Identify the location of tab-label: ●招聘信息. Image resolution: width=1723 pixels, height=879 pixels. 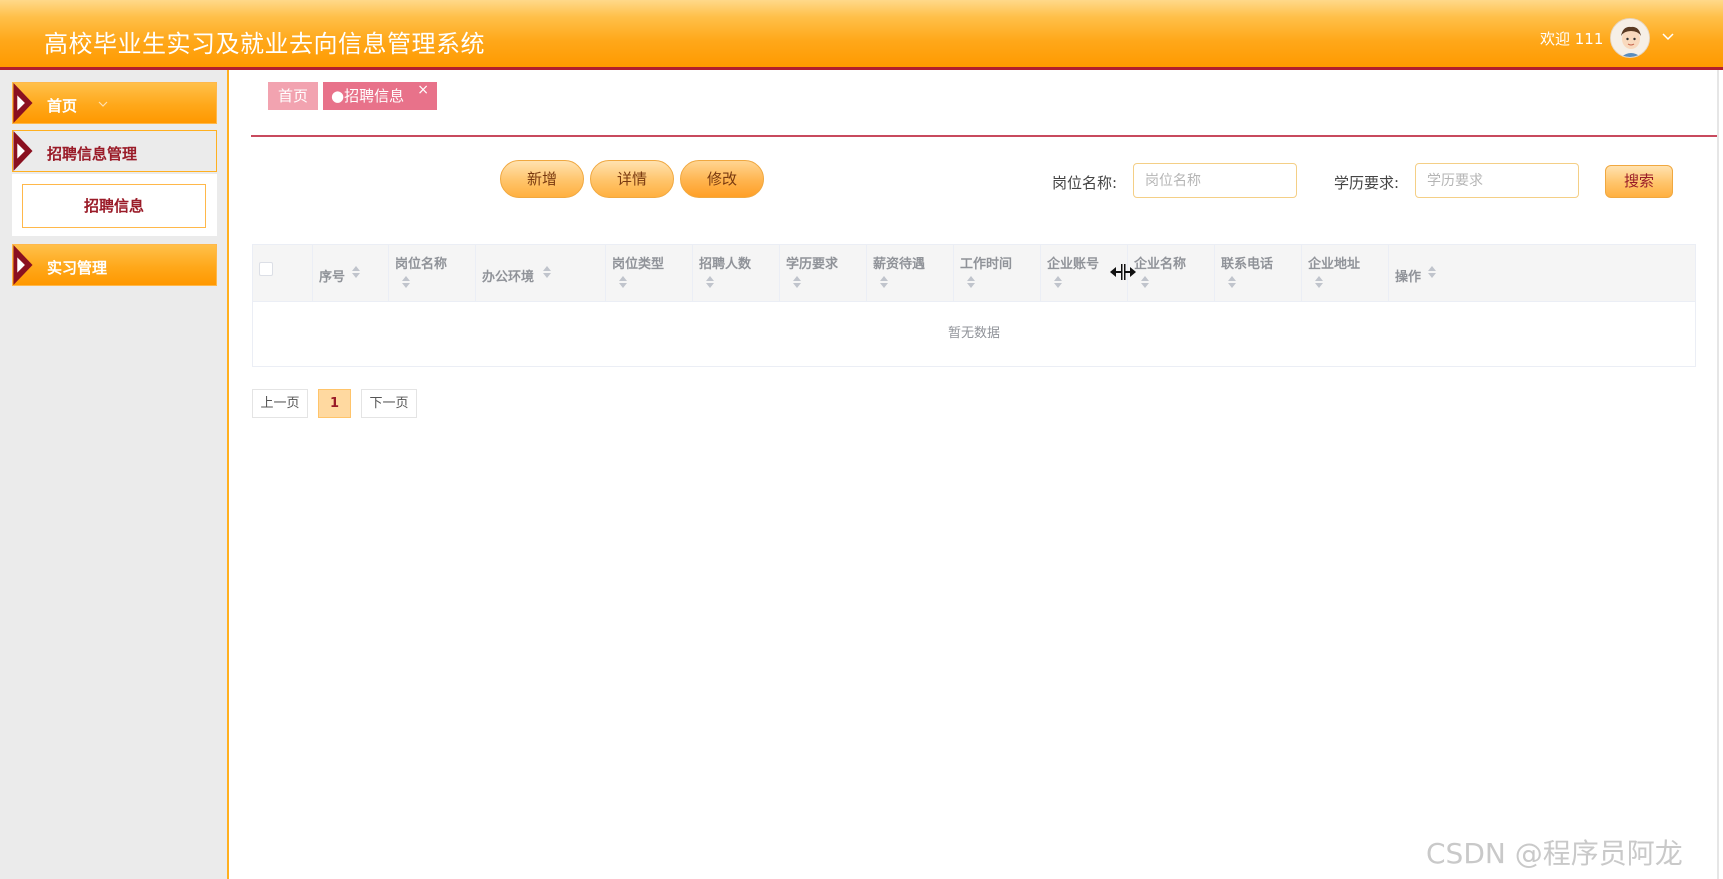
(368, 96).